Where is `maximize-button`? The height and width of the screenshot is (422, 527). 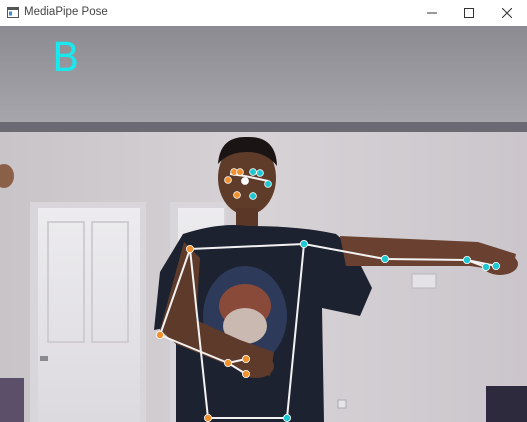
maximize-button is located at coordinates (469, 13).